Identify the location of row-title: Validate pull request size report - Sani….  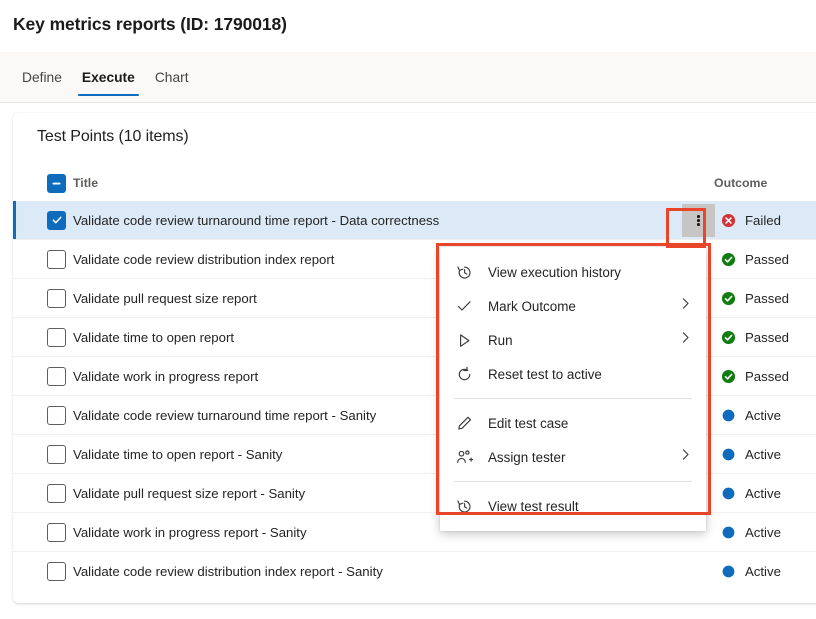
(189, 493).